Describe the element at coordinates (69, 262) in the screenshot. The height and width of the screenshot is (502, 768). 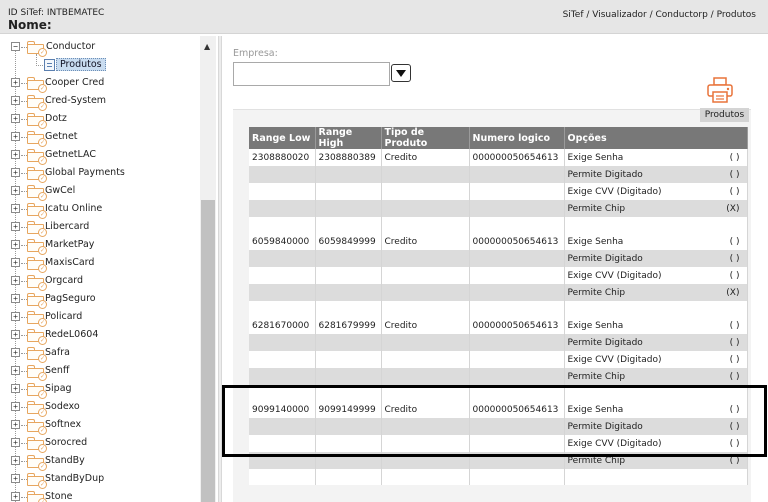
I see `tree-item-maxiscard: MaxisCard` at that location.